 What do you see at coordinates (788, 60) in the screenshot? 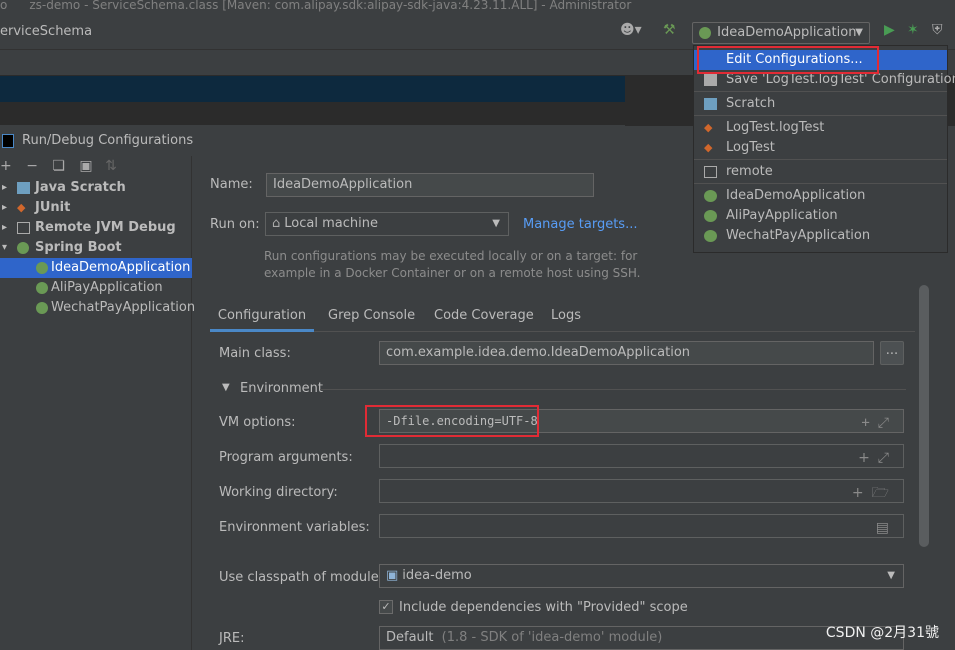
I see `edit-configurations-highlight` at bounding box center [788, 60].